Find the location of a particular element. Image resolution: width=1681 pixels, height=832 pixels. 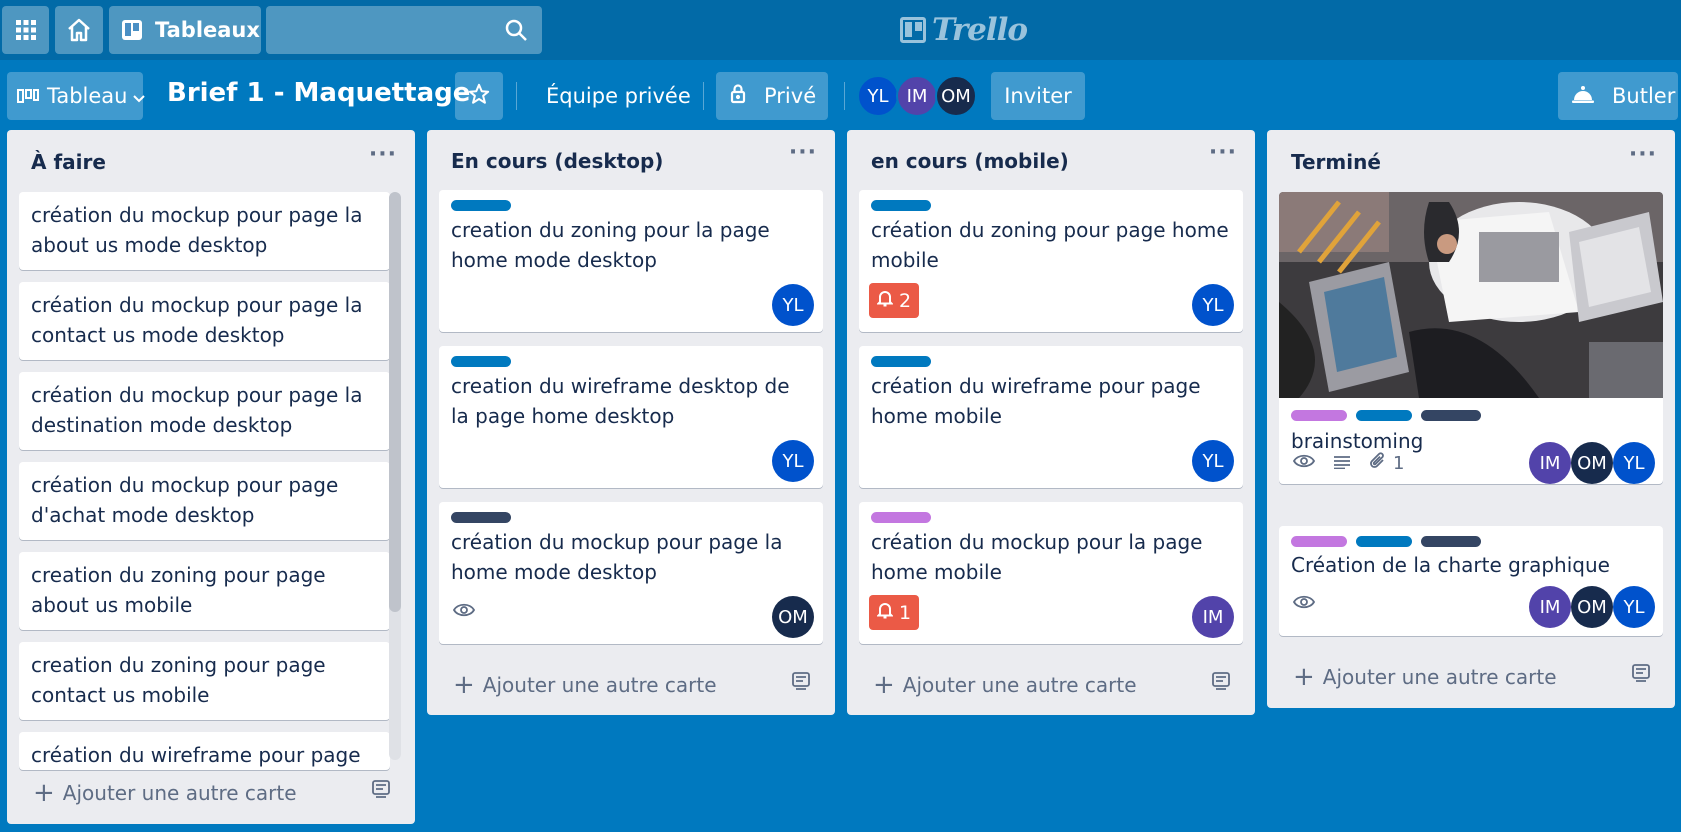

board-view-icon is located at coordinates (28, 96).